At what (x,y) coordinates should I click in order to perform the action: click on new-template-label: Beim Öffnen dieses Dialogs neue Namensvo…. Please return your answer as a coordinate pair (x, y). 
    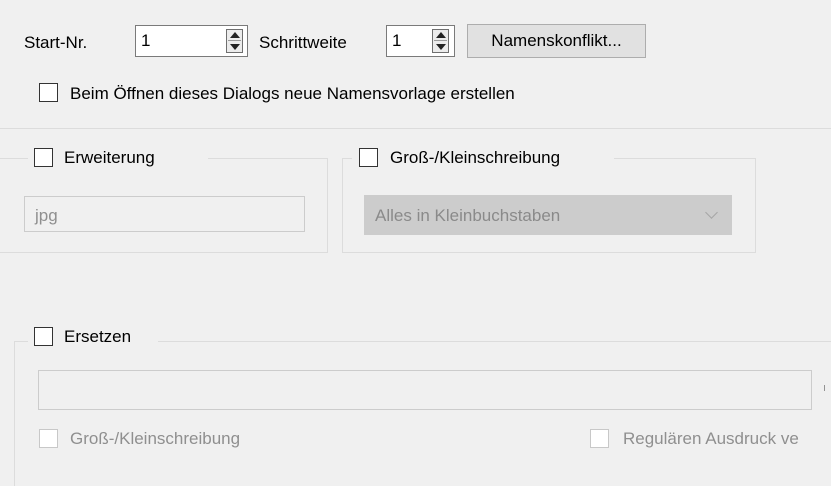
    Looking at the image, I should click on (292, 94).